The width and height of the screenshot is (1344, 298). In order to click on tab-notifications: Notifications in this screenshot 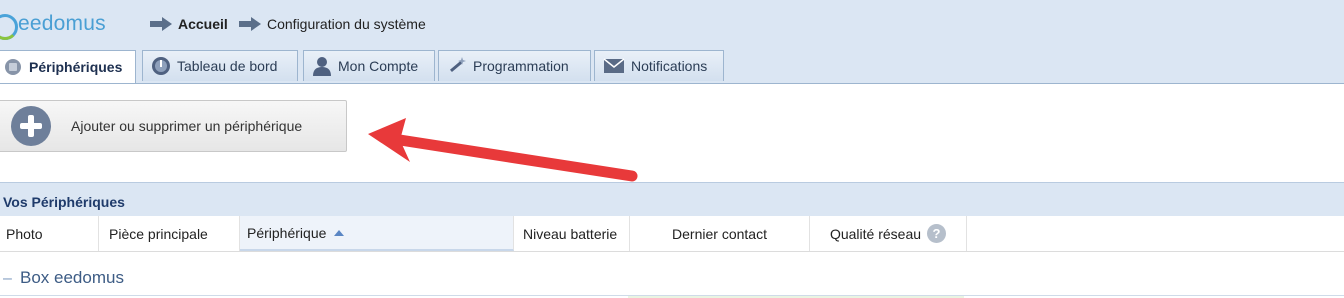, I will do `click(659, 65)`.